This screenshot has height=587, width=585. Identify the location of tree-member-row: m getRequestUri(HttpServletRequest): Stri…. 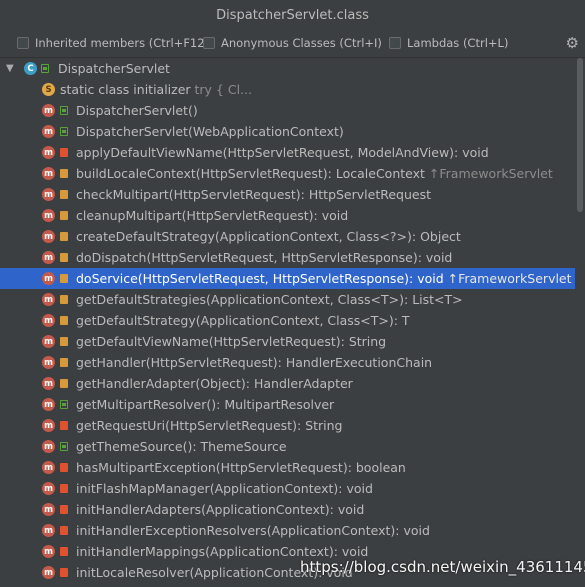
(287, 425).